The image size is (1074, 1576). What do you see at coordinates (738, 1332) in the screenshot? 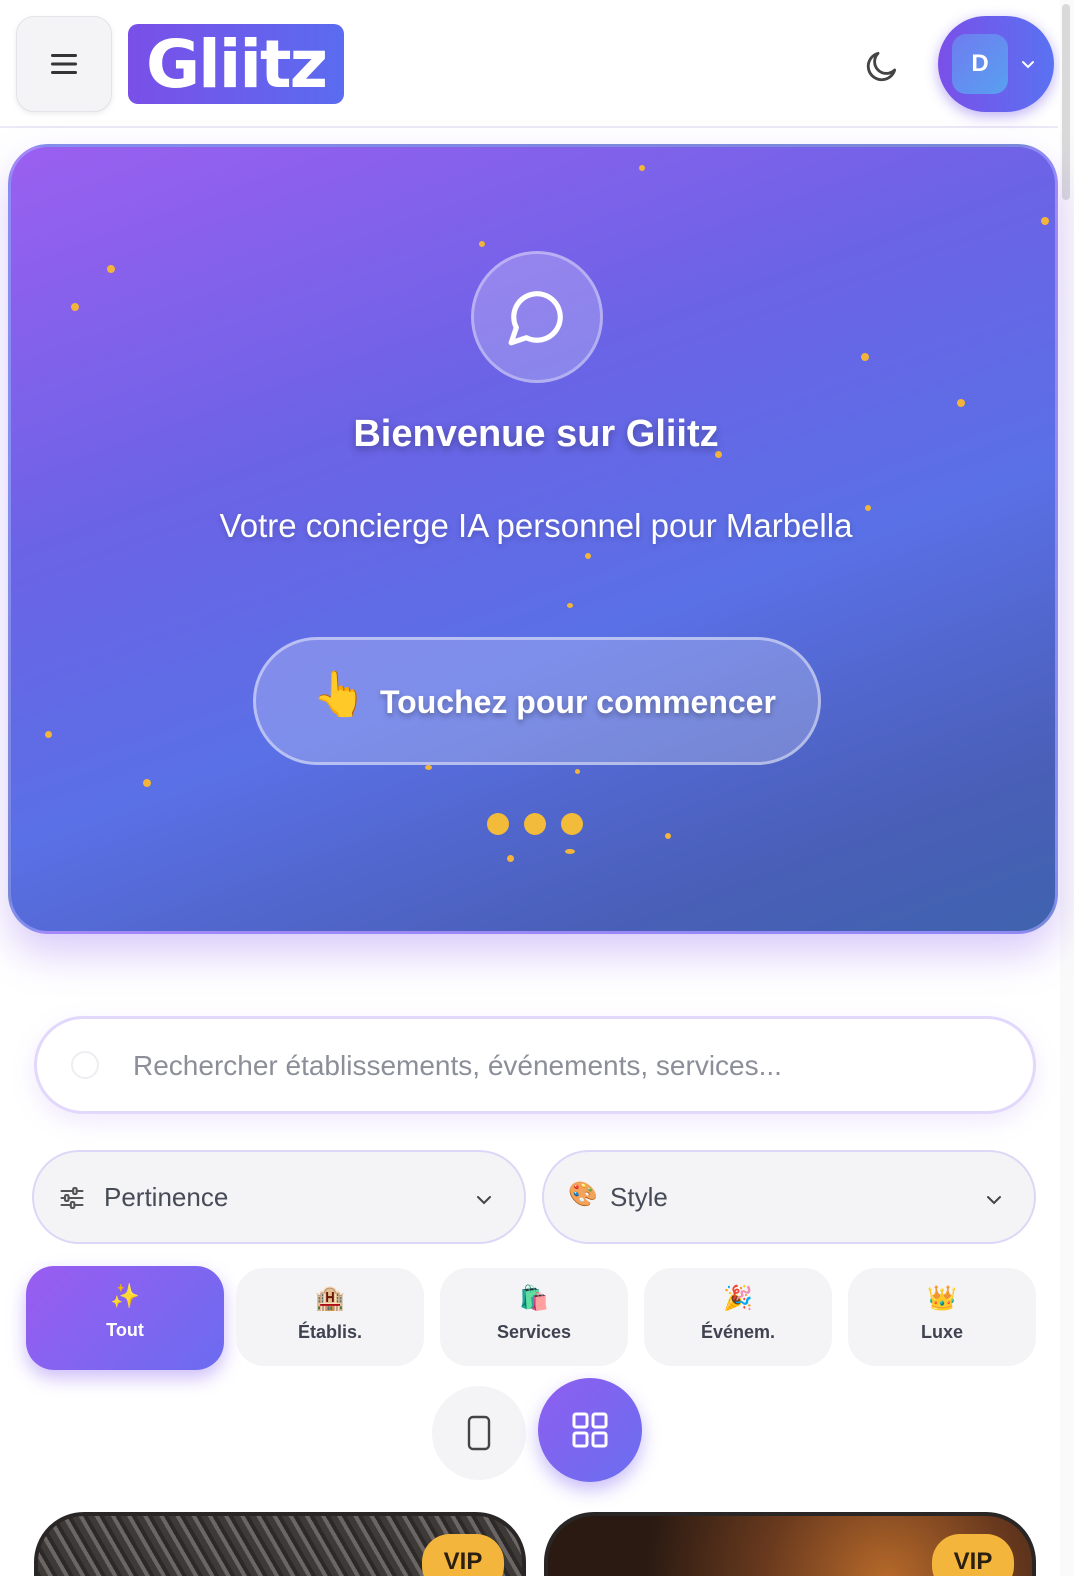
I see `category-label: Événem.` at bounding box center [738, 1332].